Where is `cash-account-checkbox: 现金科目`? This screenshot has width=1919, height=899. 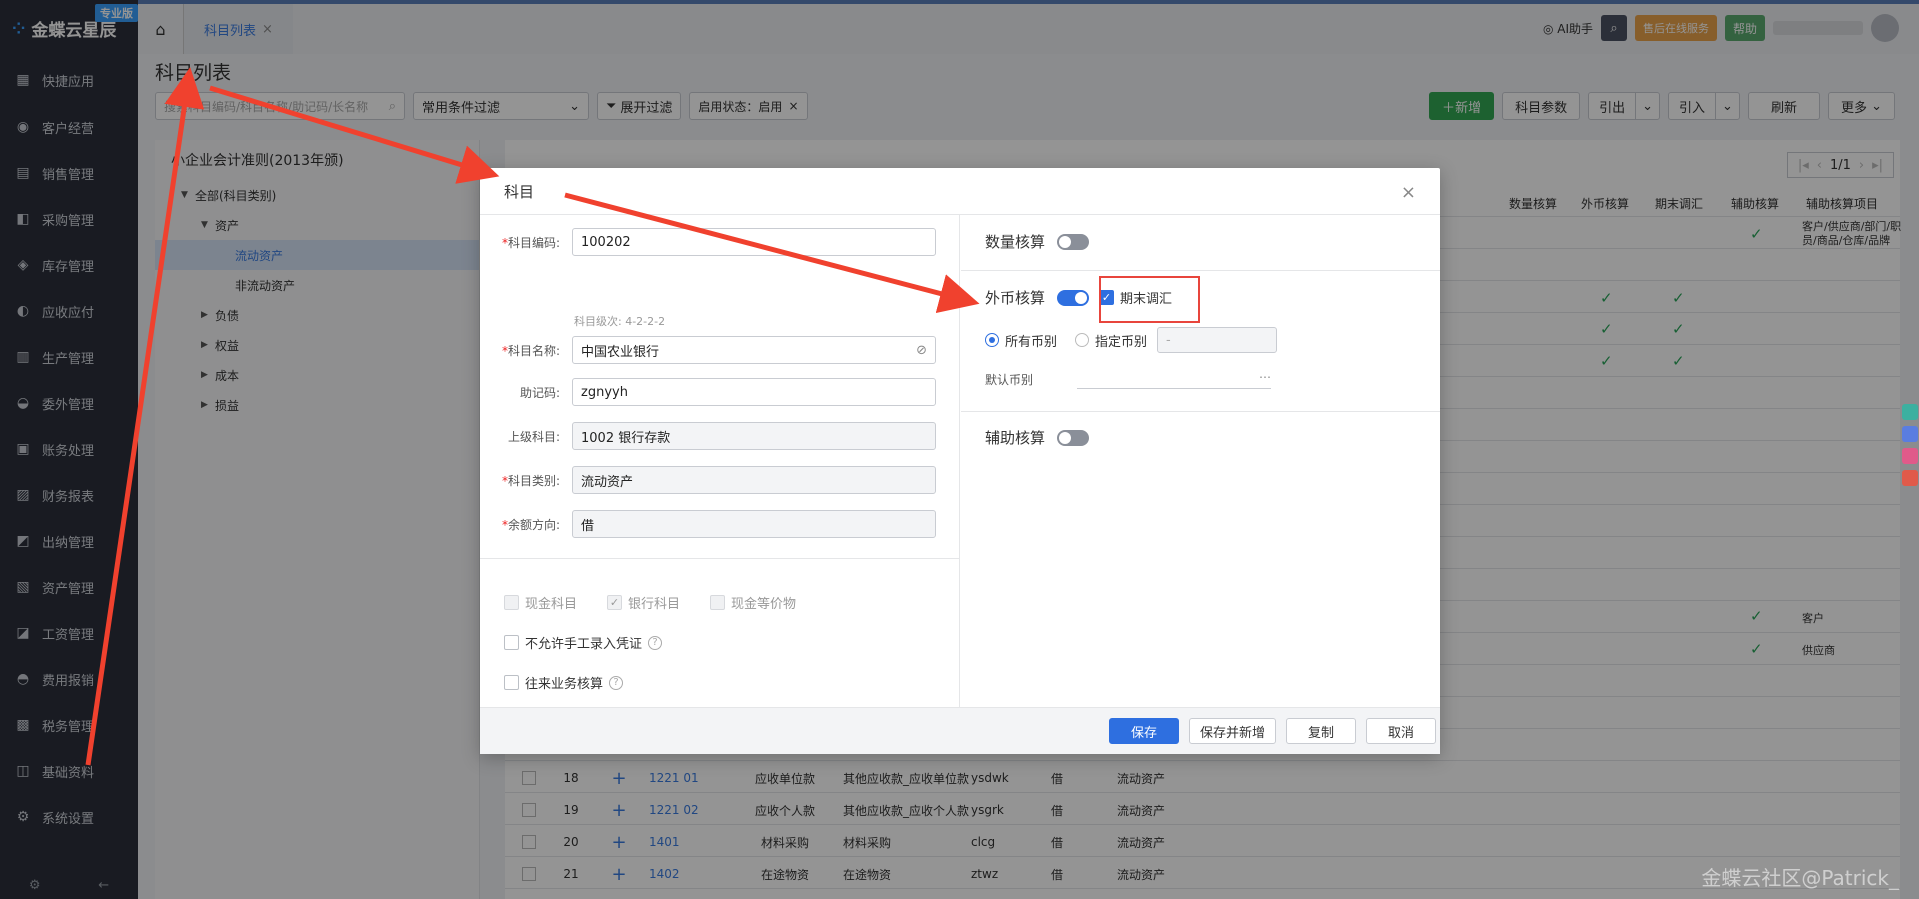 cash-account-checkbox: 现金科目 is located at coordinates (540, 602).